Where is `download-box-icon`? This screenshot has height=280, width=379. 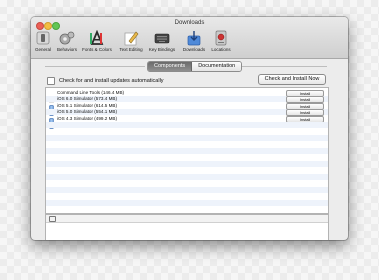
download-box-icon is located at coordinates (194, 38).